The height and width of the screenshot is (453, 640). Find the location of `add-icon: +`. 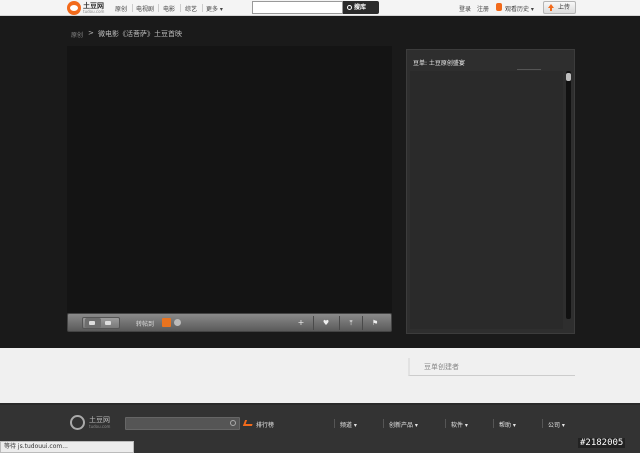

add-icon: + is located at coordinates (301, 323).